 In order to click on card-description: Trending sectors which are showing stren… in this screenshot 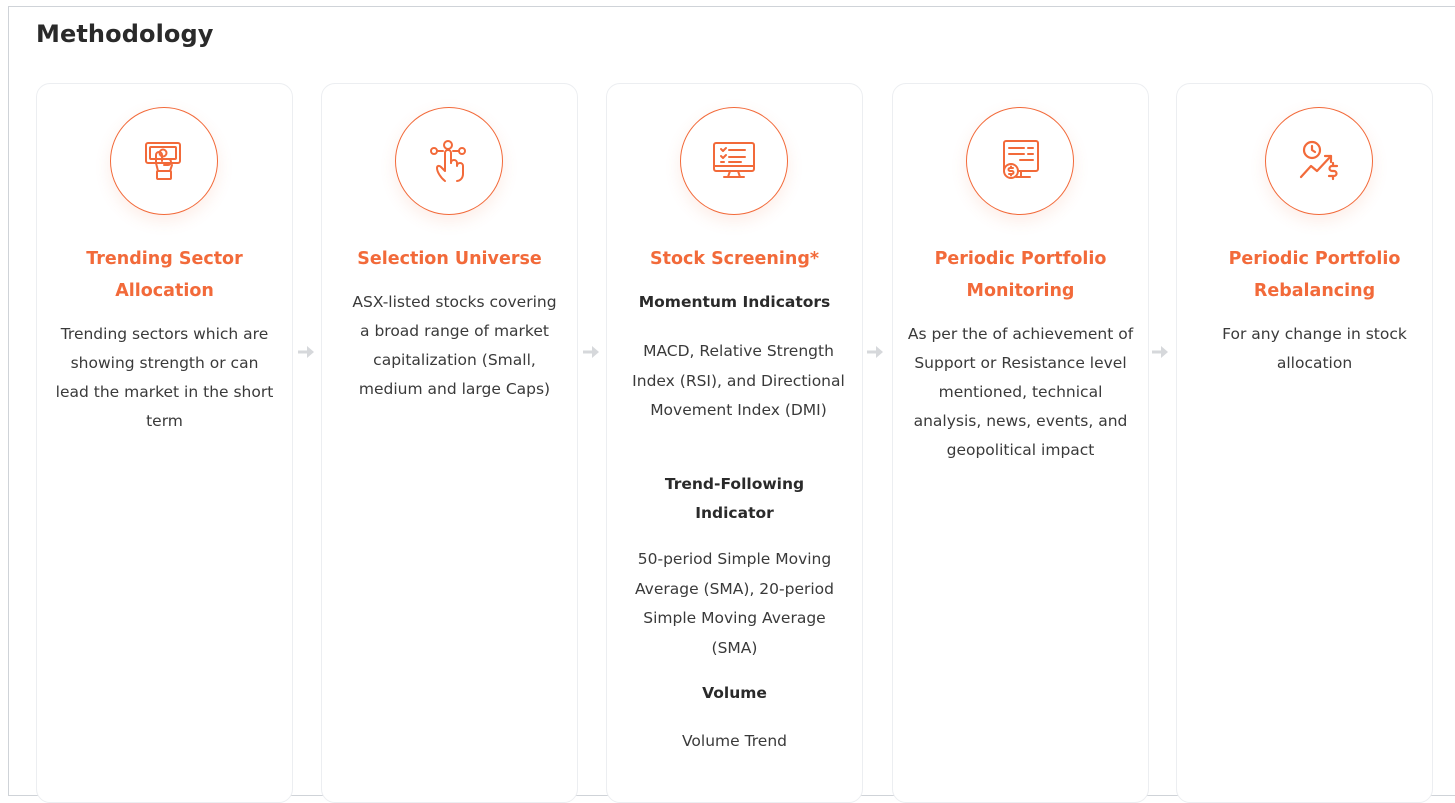, I will do `click(164, 377)`.